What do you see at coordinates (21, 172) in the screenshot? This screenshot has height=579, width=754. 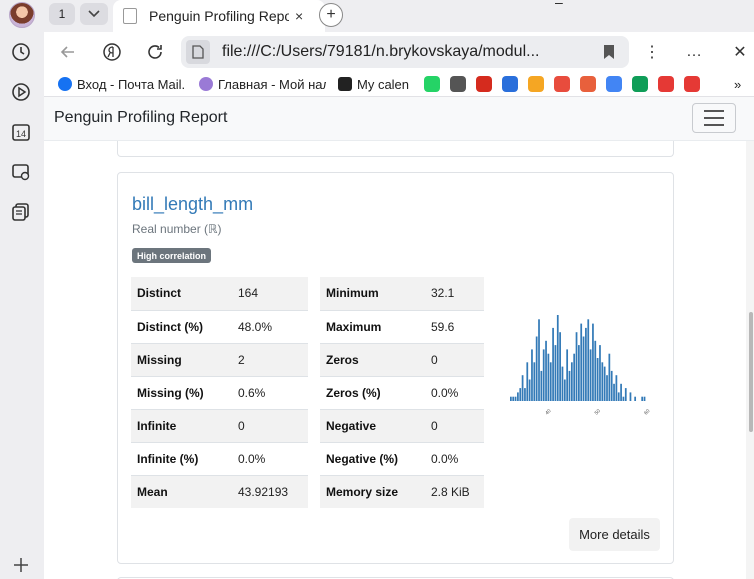 I see `screenshot-icon` at bounding box center [21, 172].